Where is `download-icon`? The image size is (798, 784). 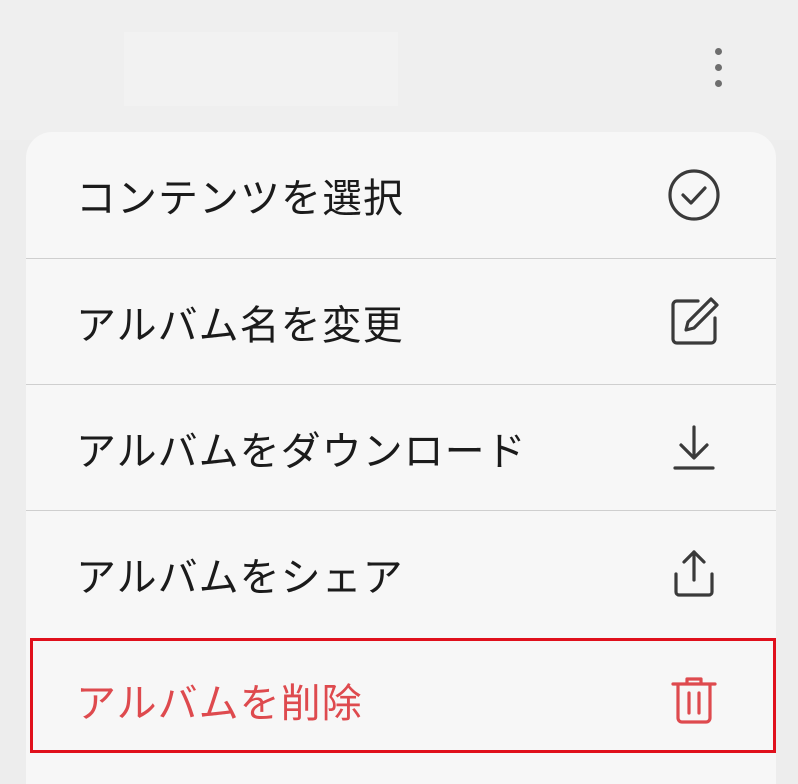 download-icon is located at coordinates (694, 448).